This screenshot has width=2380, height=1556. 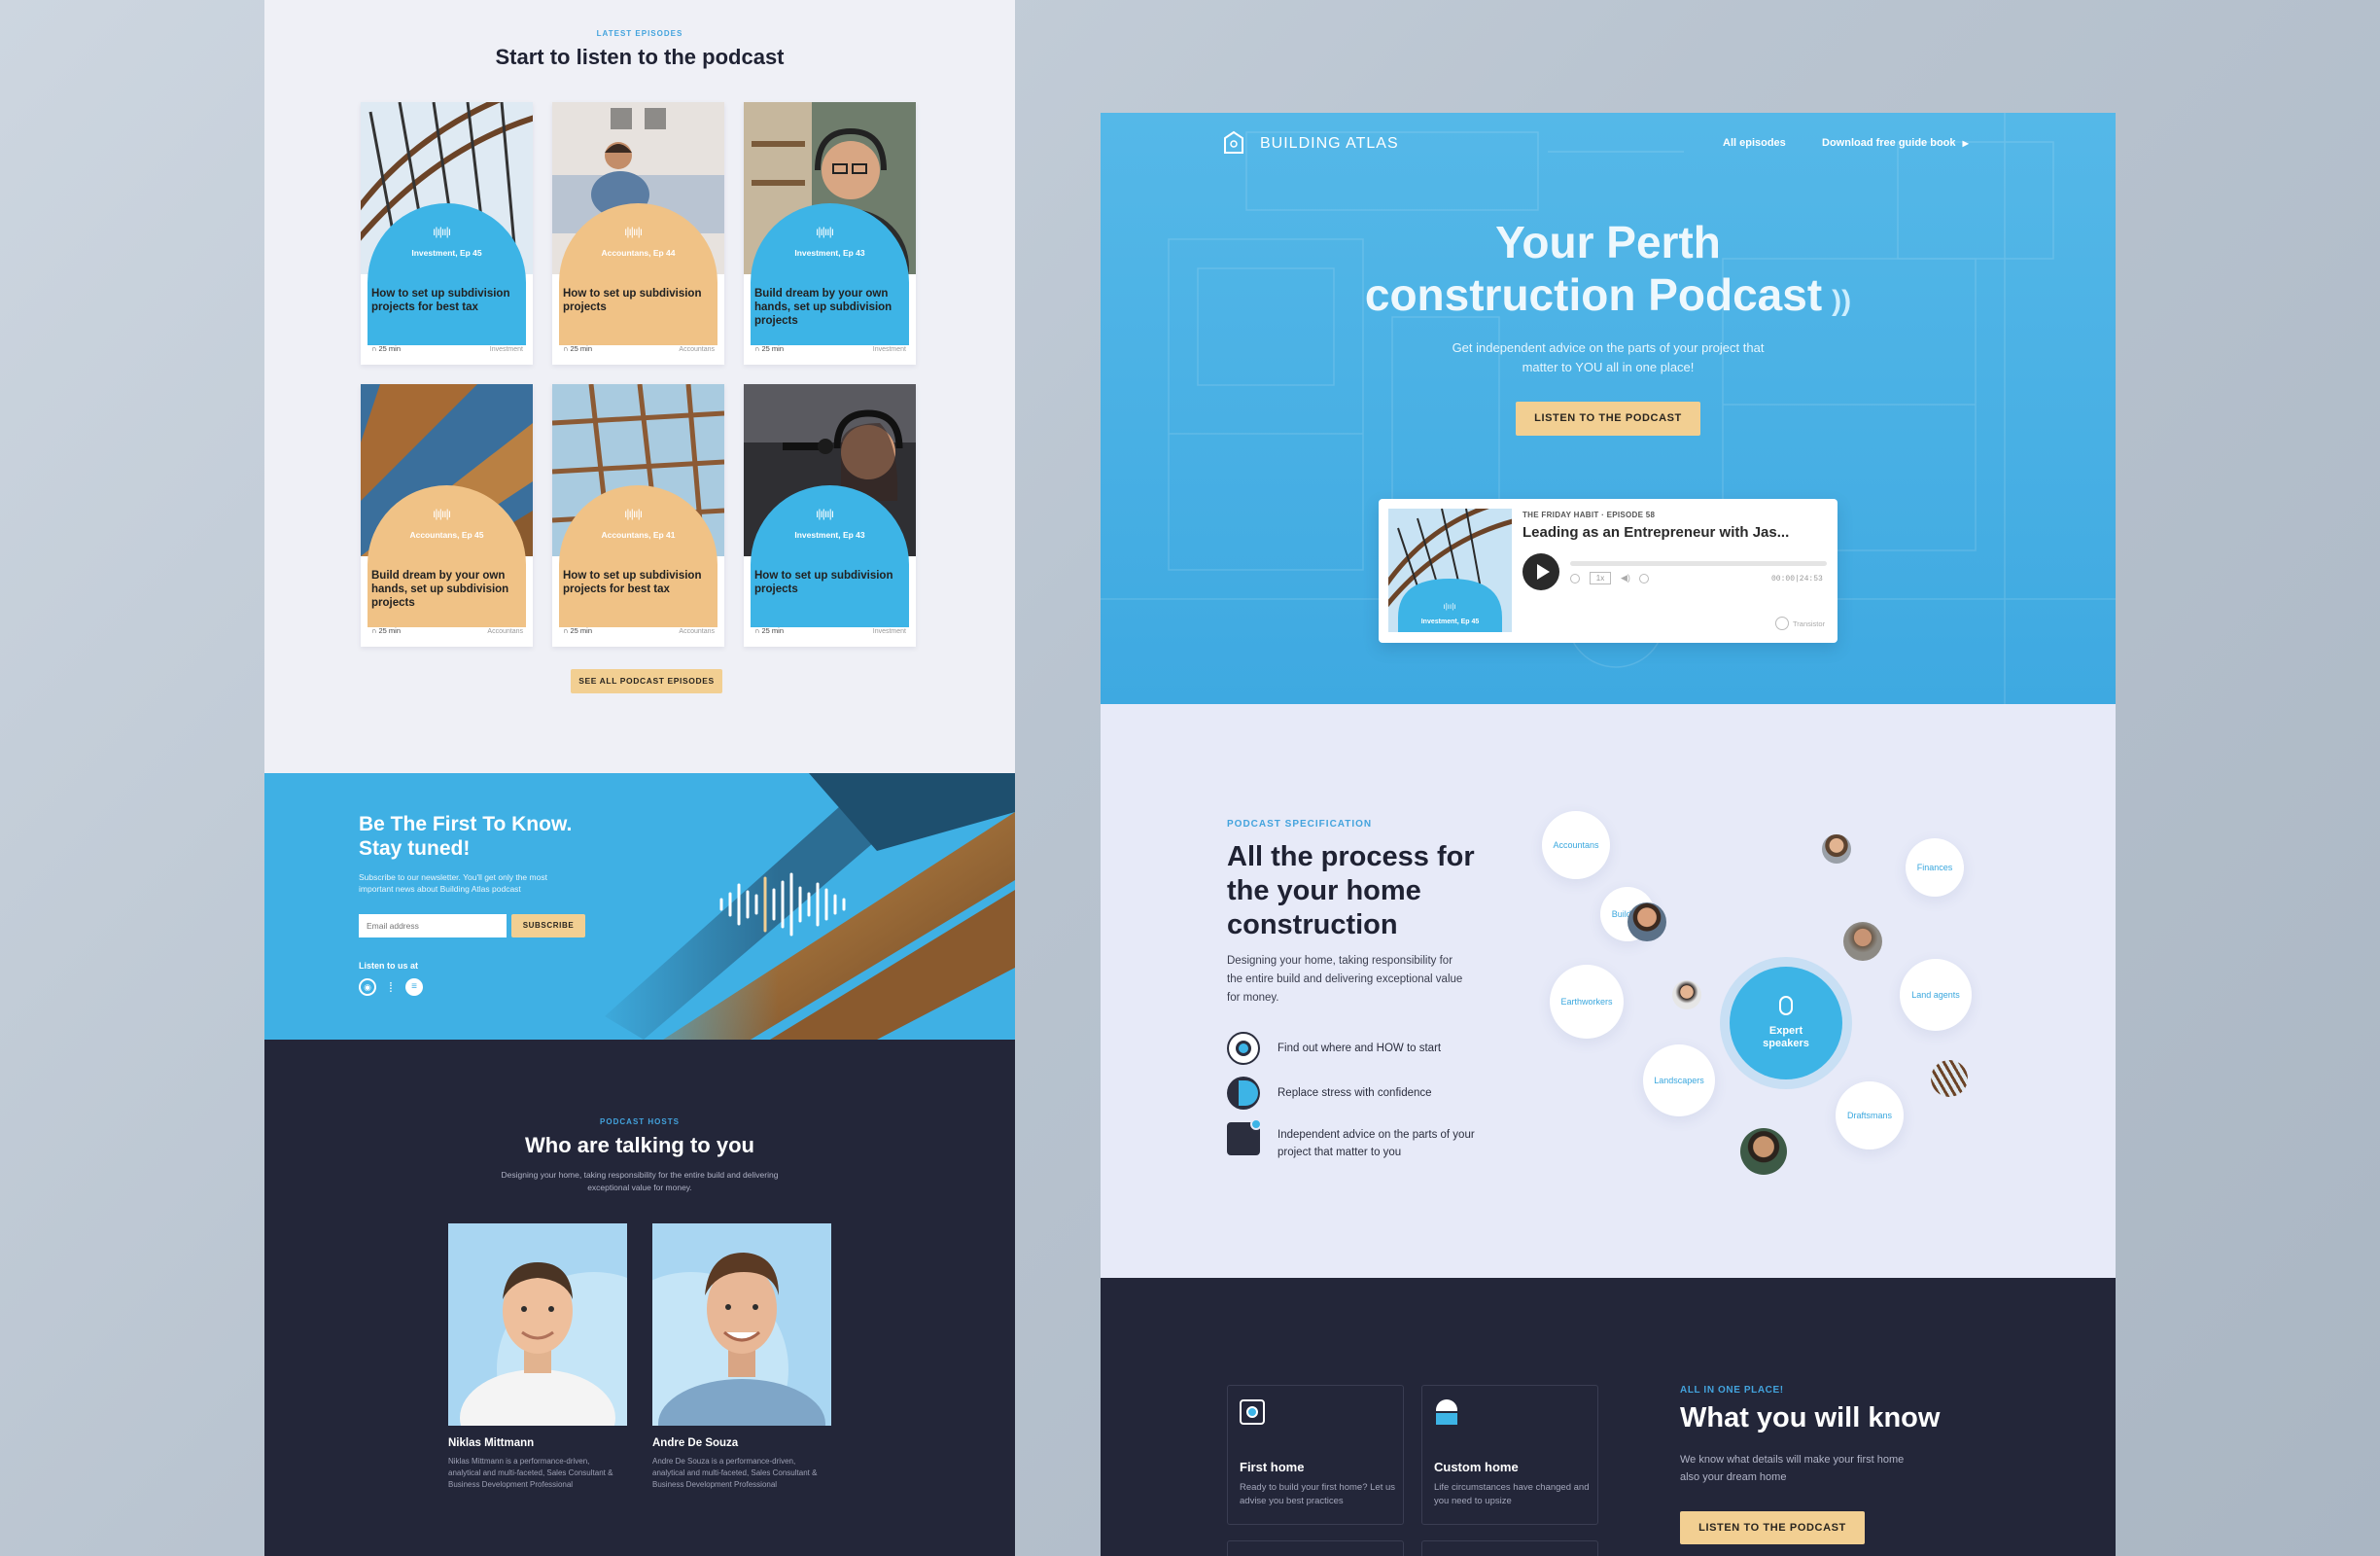 I want to click on bubble-landscapers: Landscapers, so click(x=1679, y=1080).